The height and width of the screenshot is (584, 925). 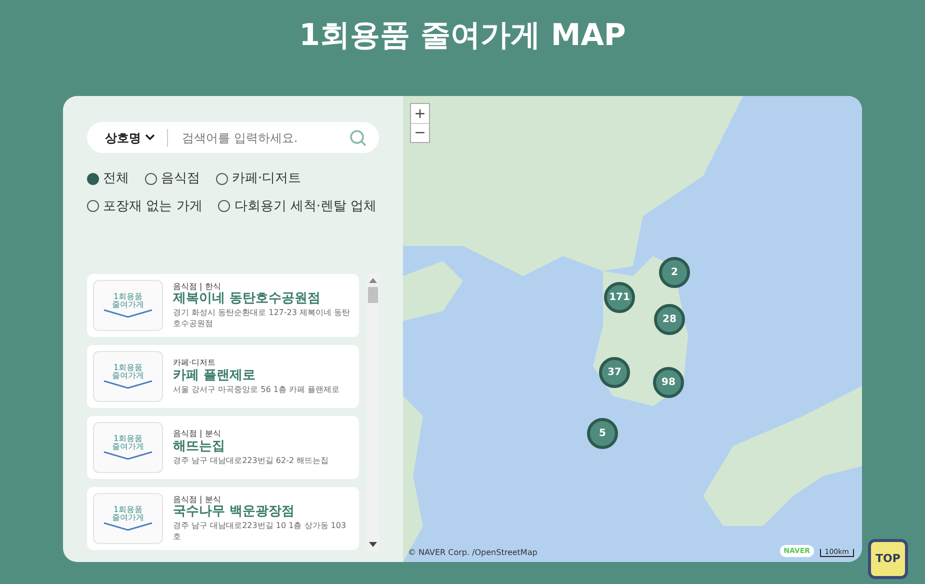 I want to click on filter-radio: 음식점, so click(x=172, y=178).